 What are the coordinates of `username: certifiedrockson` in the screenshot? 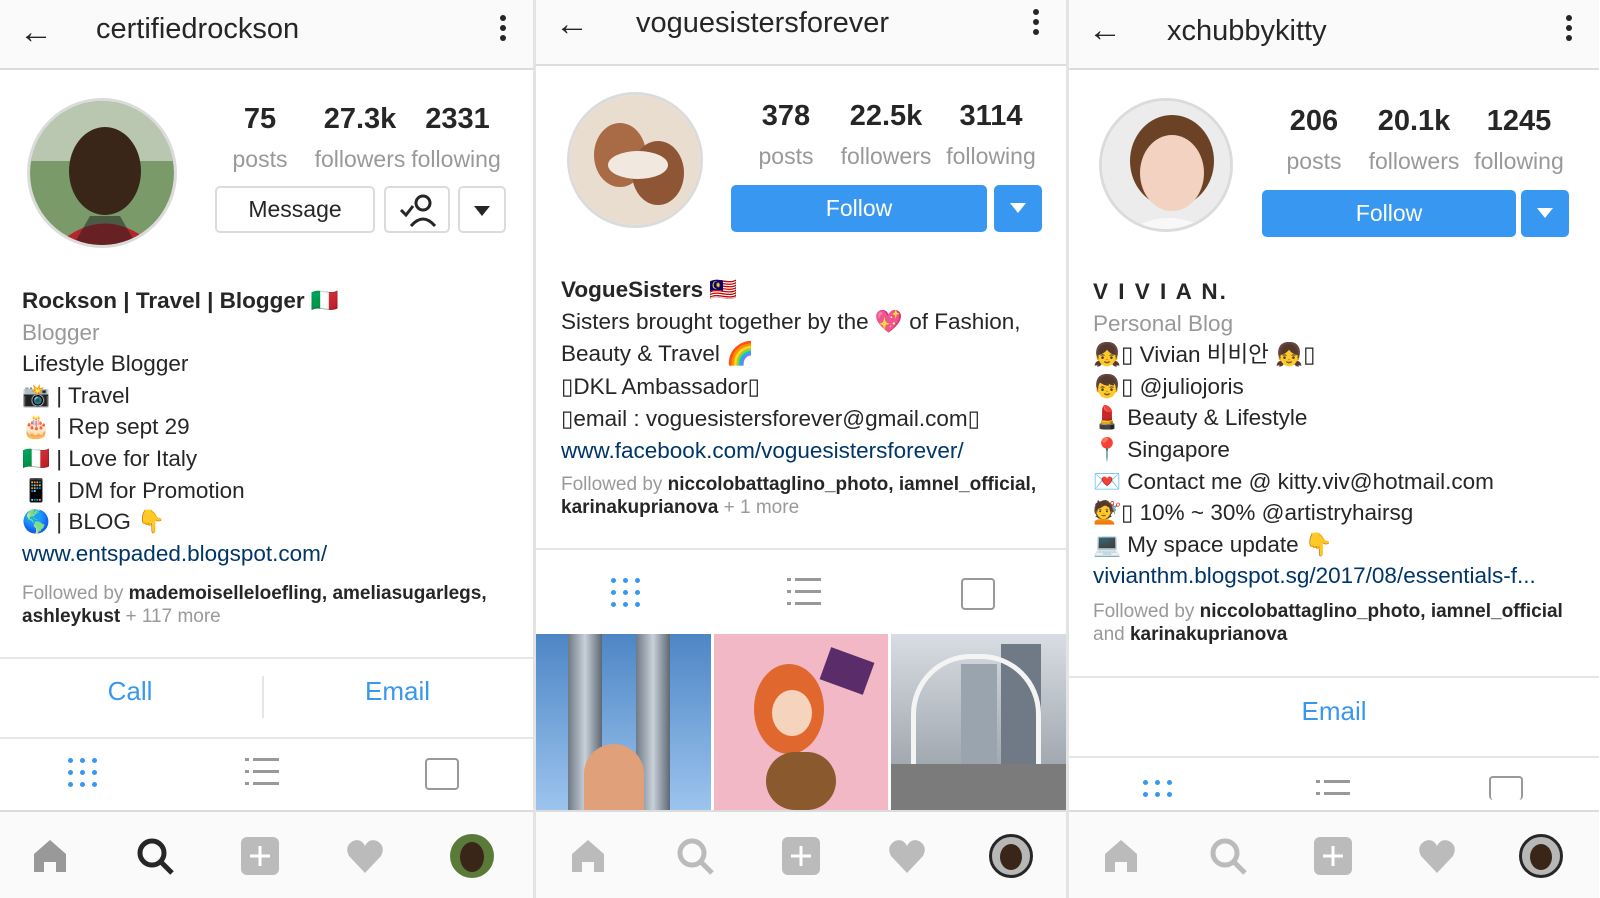 It's located at (198, 29).